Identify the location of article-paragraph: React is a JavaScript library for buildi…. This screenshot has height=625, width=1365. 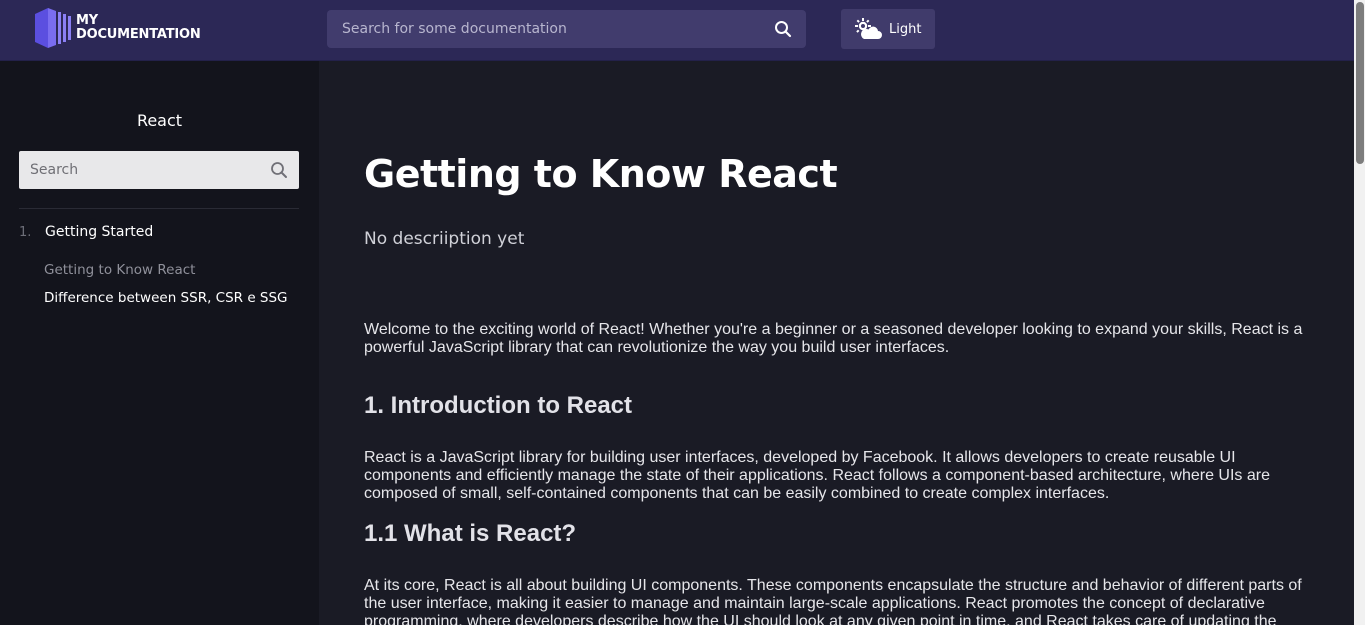
(817, 475).